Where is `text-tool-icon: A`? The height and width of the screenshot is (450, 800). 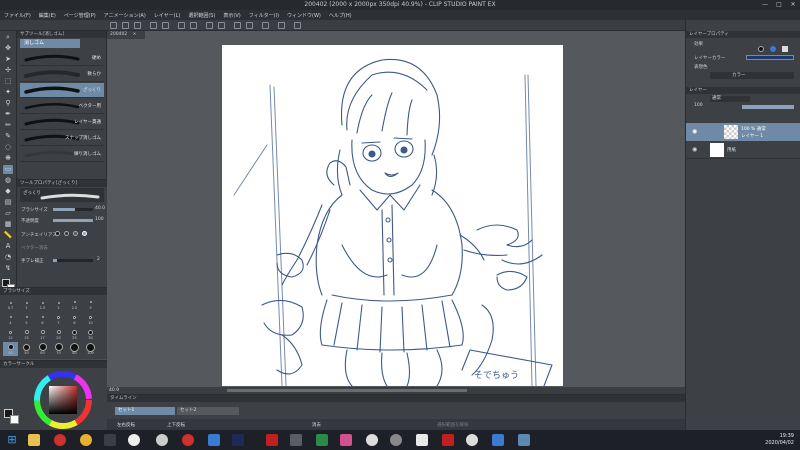 text-tool-icon: A is located at coordinates (8, 246).